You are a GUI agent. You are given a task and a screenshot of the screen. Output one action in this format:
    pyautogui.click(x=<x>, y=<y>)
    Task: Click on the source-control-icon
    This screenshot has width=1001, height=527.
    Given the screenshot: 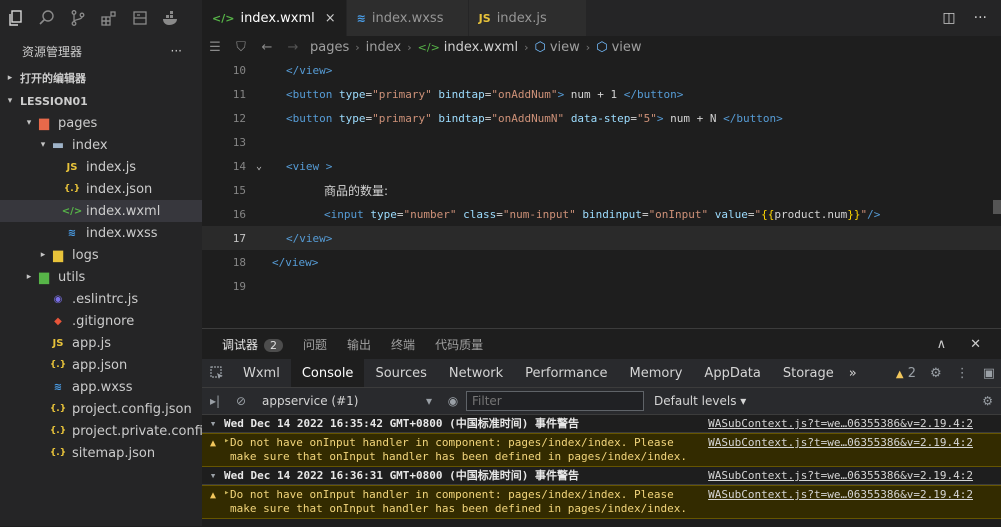 What is the action you would take?
    pyautogui.click(x=77, y=18)
    